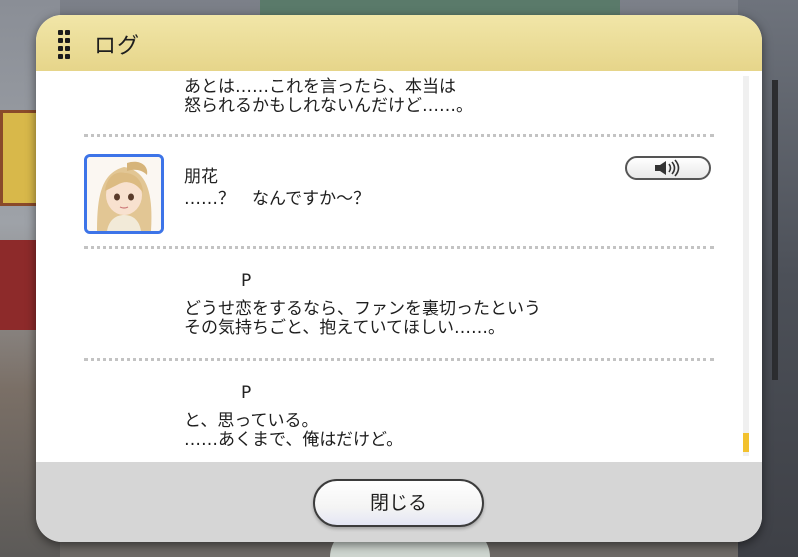  Describe the element at coordinates (399, 43) in the screenshot. I see `dialog-header: ログ` at that location.